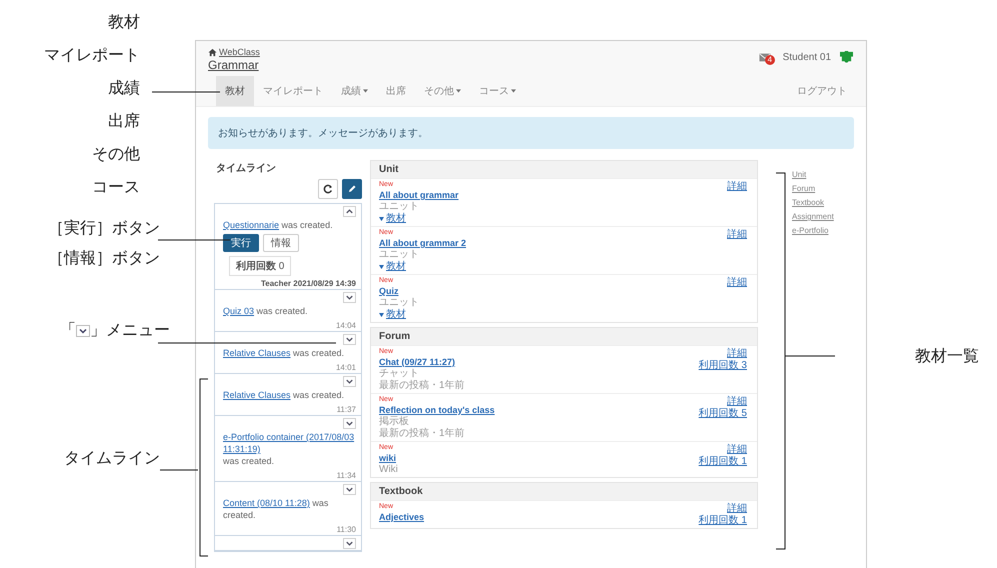  Describe the element at coordinates (235, 91) in the screenshot. I see `nav-tab: 教材` at that location.